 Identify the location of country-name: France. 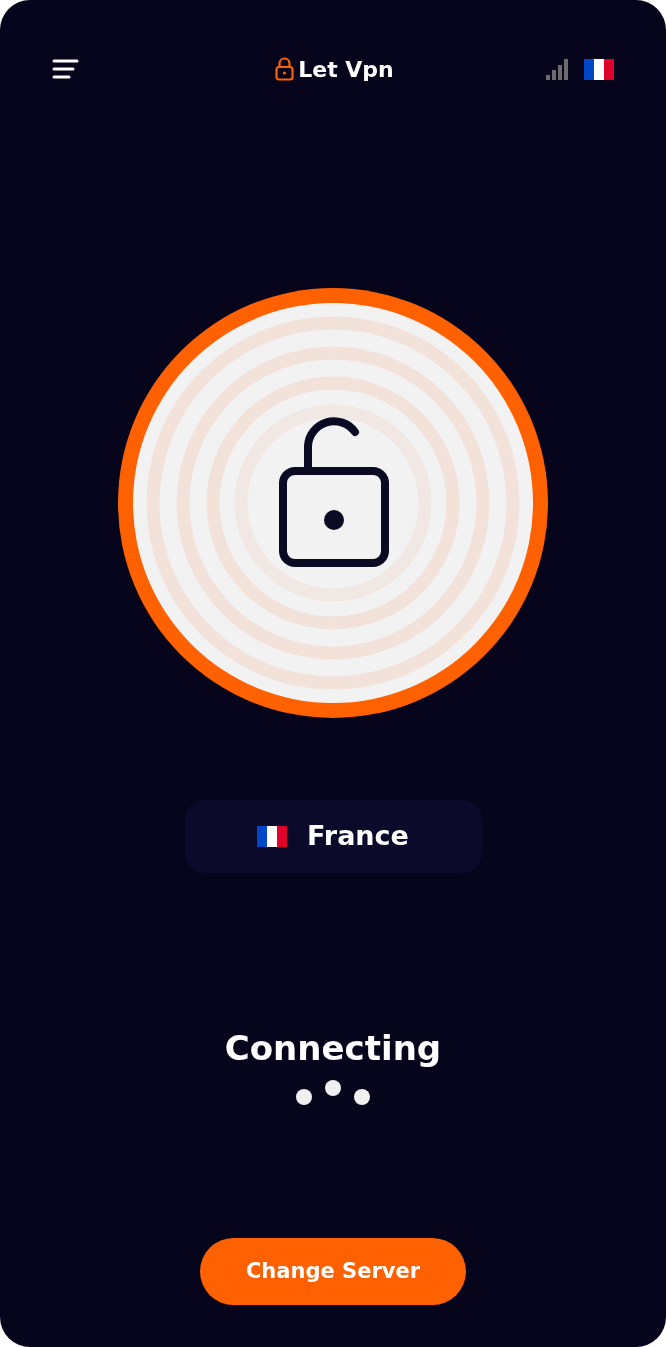
(358, 836).